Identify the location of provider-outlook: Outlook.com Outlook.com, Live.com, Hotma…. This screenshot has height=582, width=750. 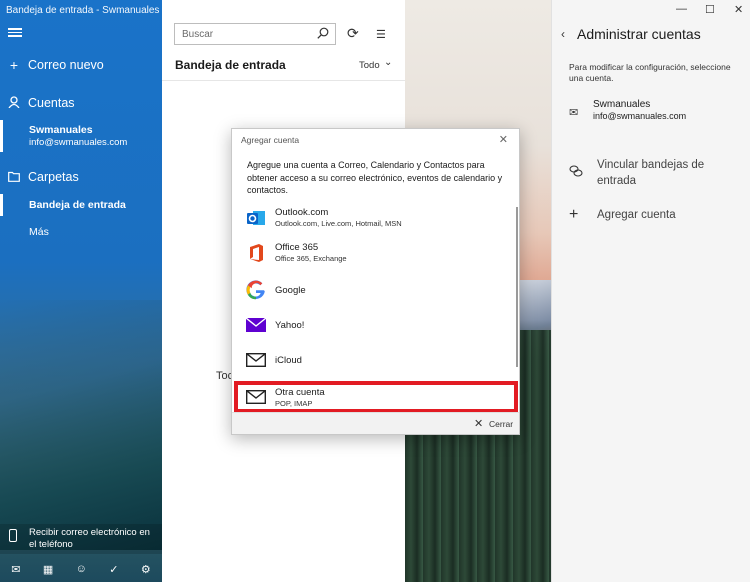
(374, 218).